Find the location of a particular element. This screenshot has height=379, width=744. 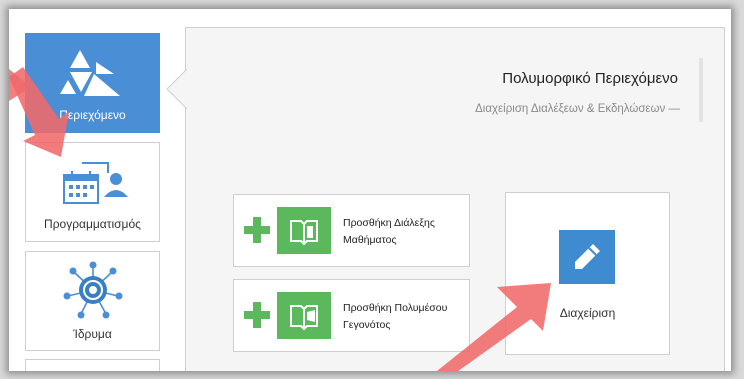

manage-button: Διαχείριση is located at coordinates (587, 273).